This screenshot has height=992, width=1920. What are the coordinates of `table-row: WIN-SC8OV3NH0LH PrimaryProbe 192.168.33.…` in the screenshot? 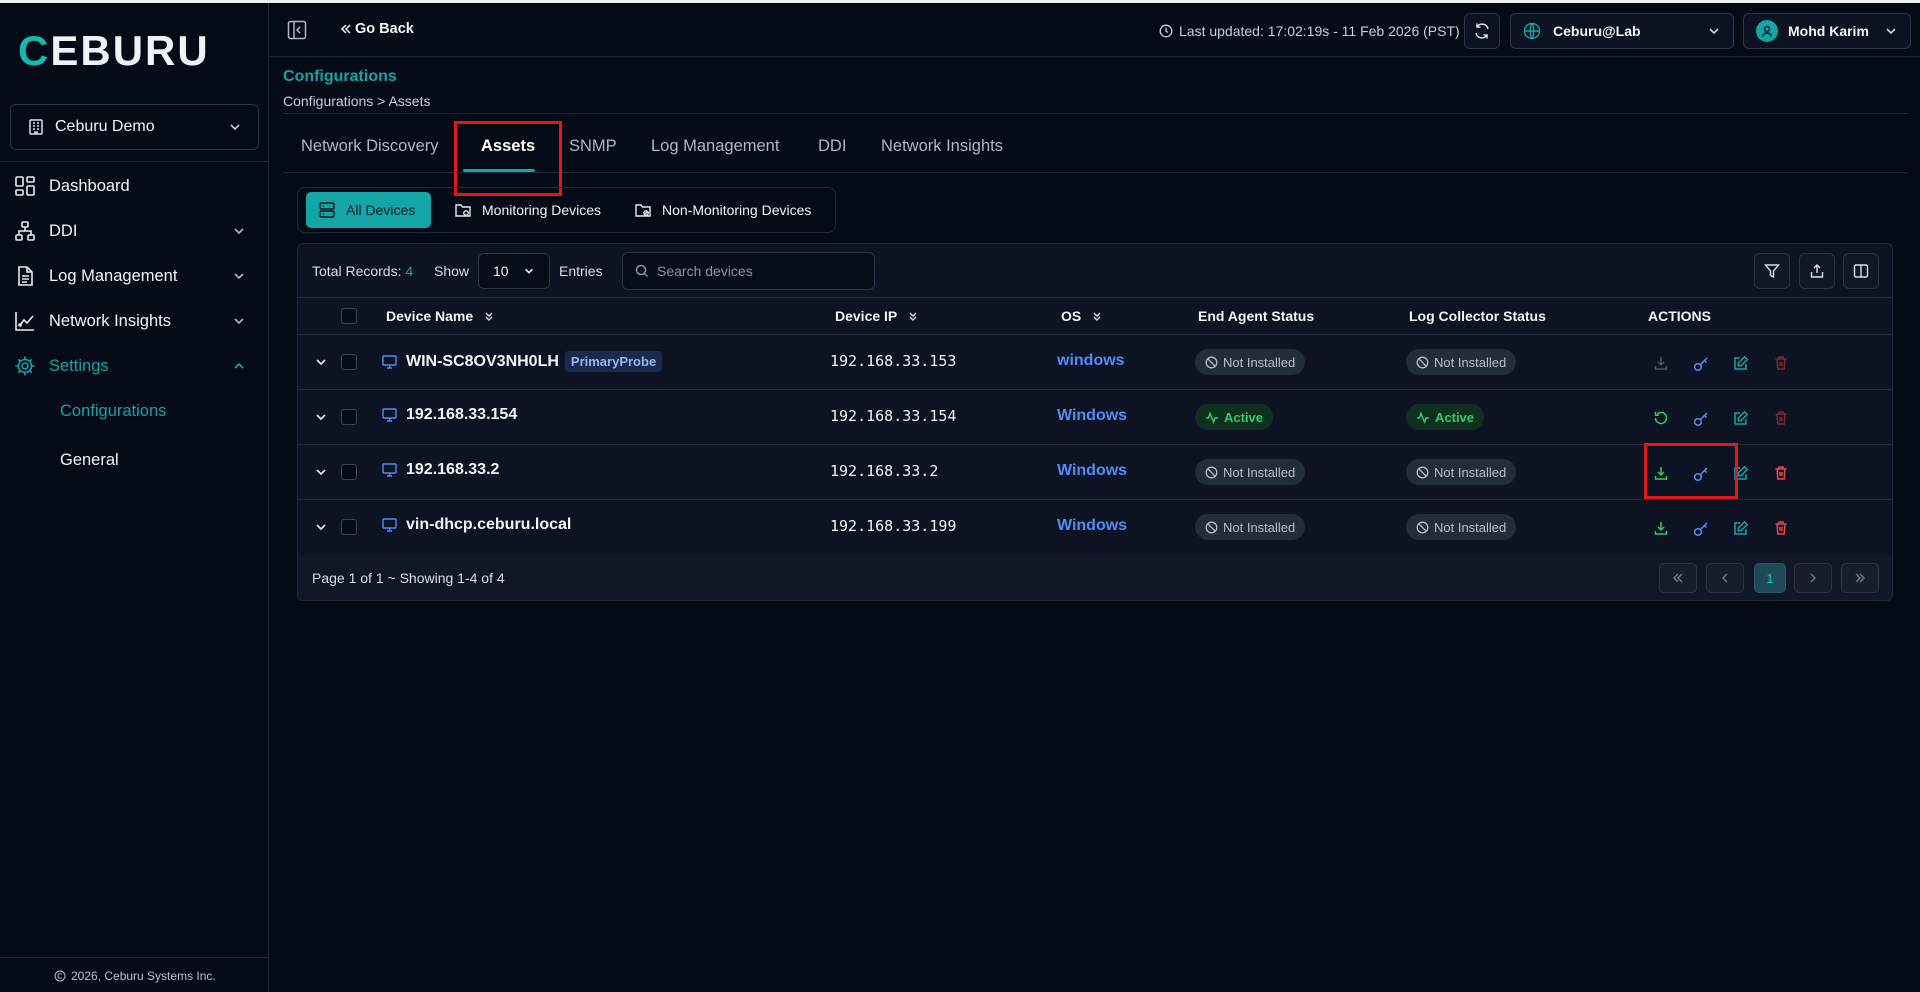 It's located at (1095, 362).